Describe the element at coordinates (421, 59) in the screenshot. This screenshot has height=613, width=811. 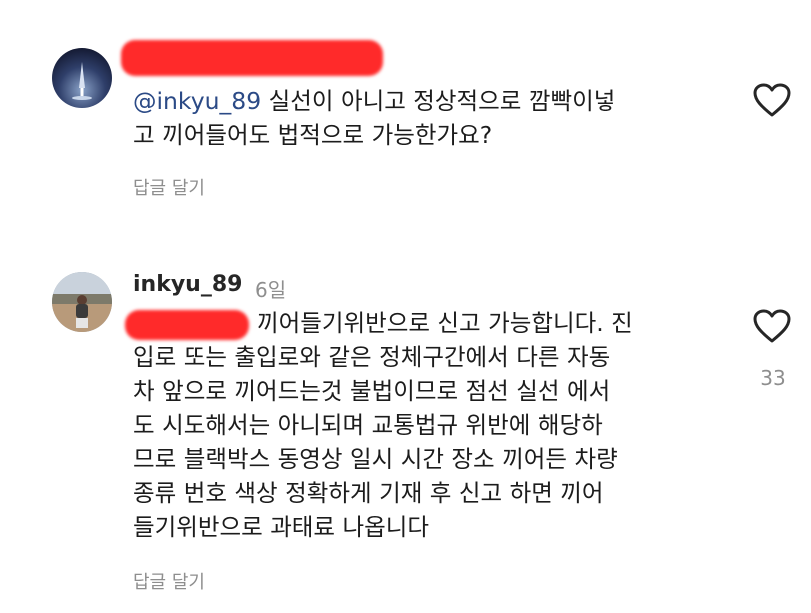
I see `comment-header` at that location.